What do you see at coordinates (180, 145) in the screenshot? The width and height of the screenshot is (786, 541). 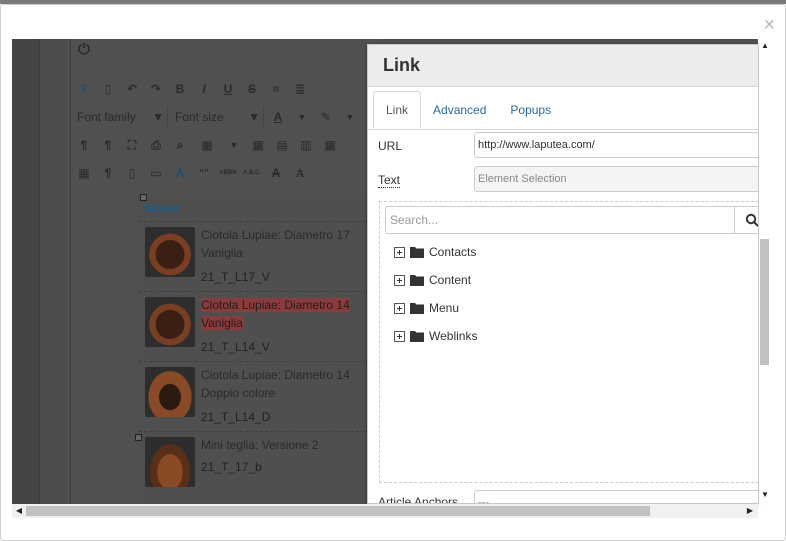 I see `find-icon: ⌕` at bounding box center [180, 145].